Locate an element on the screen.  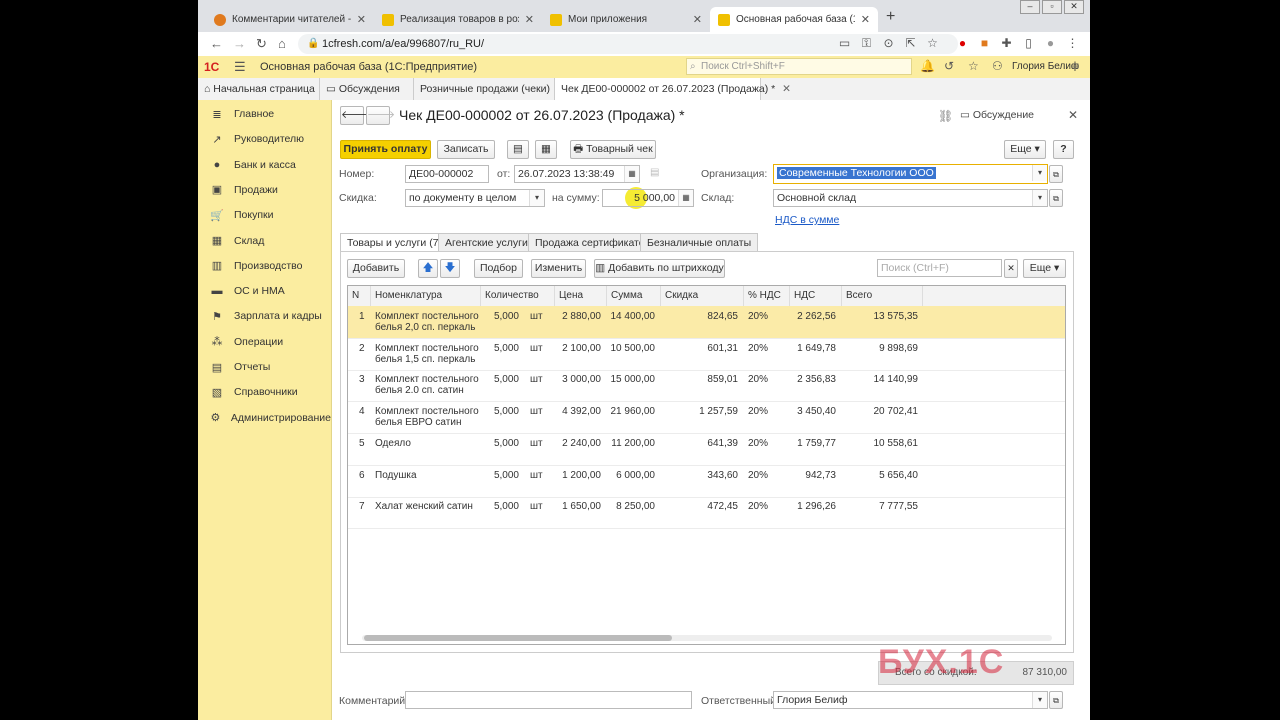
tab-discussions: ▭ Обсуждения is located at coordinates (367, 89).